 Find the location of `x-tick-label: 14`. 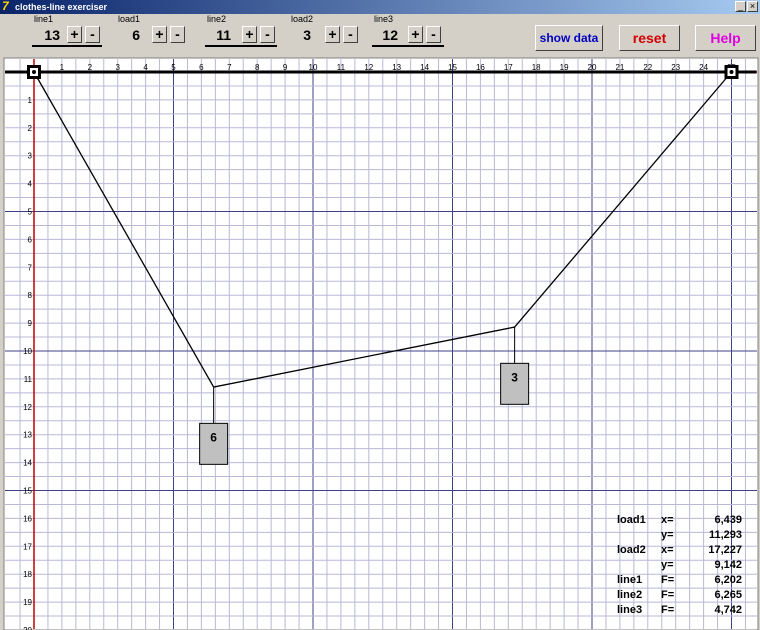

x-tick-label: 14 is located at coordinates (424, 67).